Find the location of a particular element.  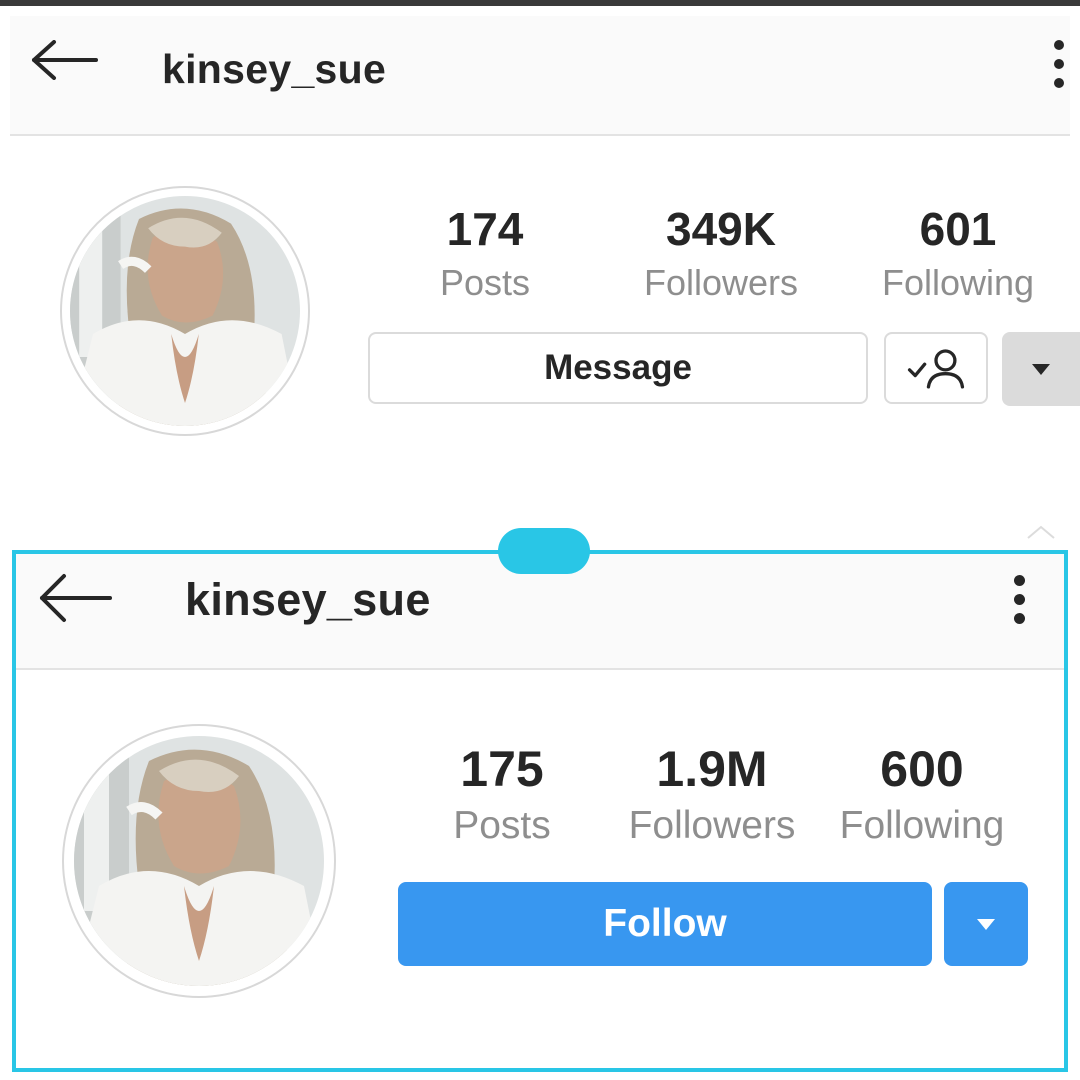

stat-posts: 175 Posts is located at coordinates (502, 793).